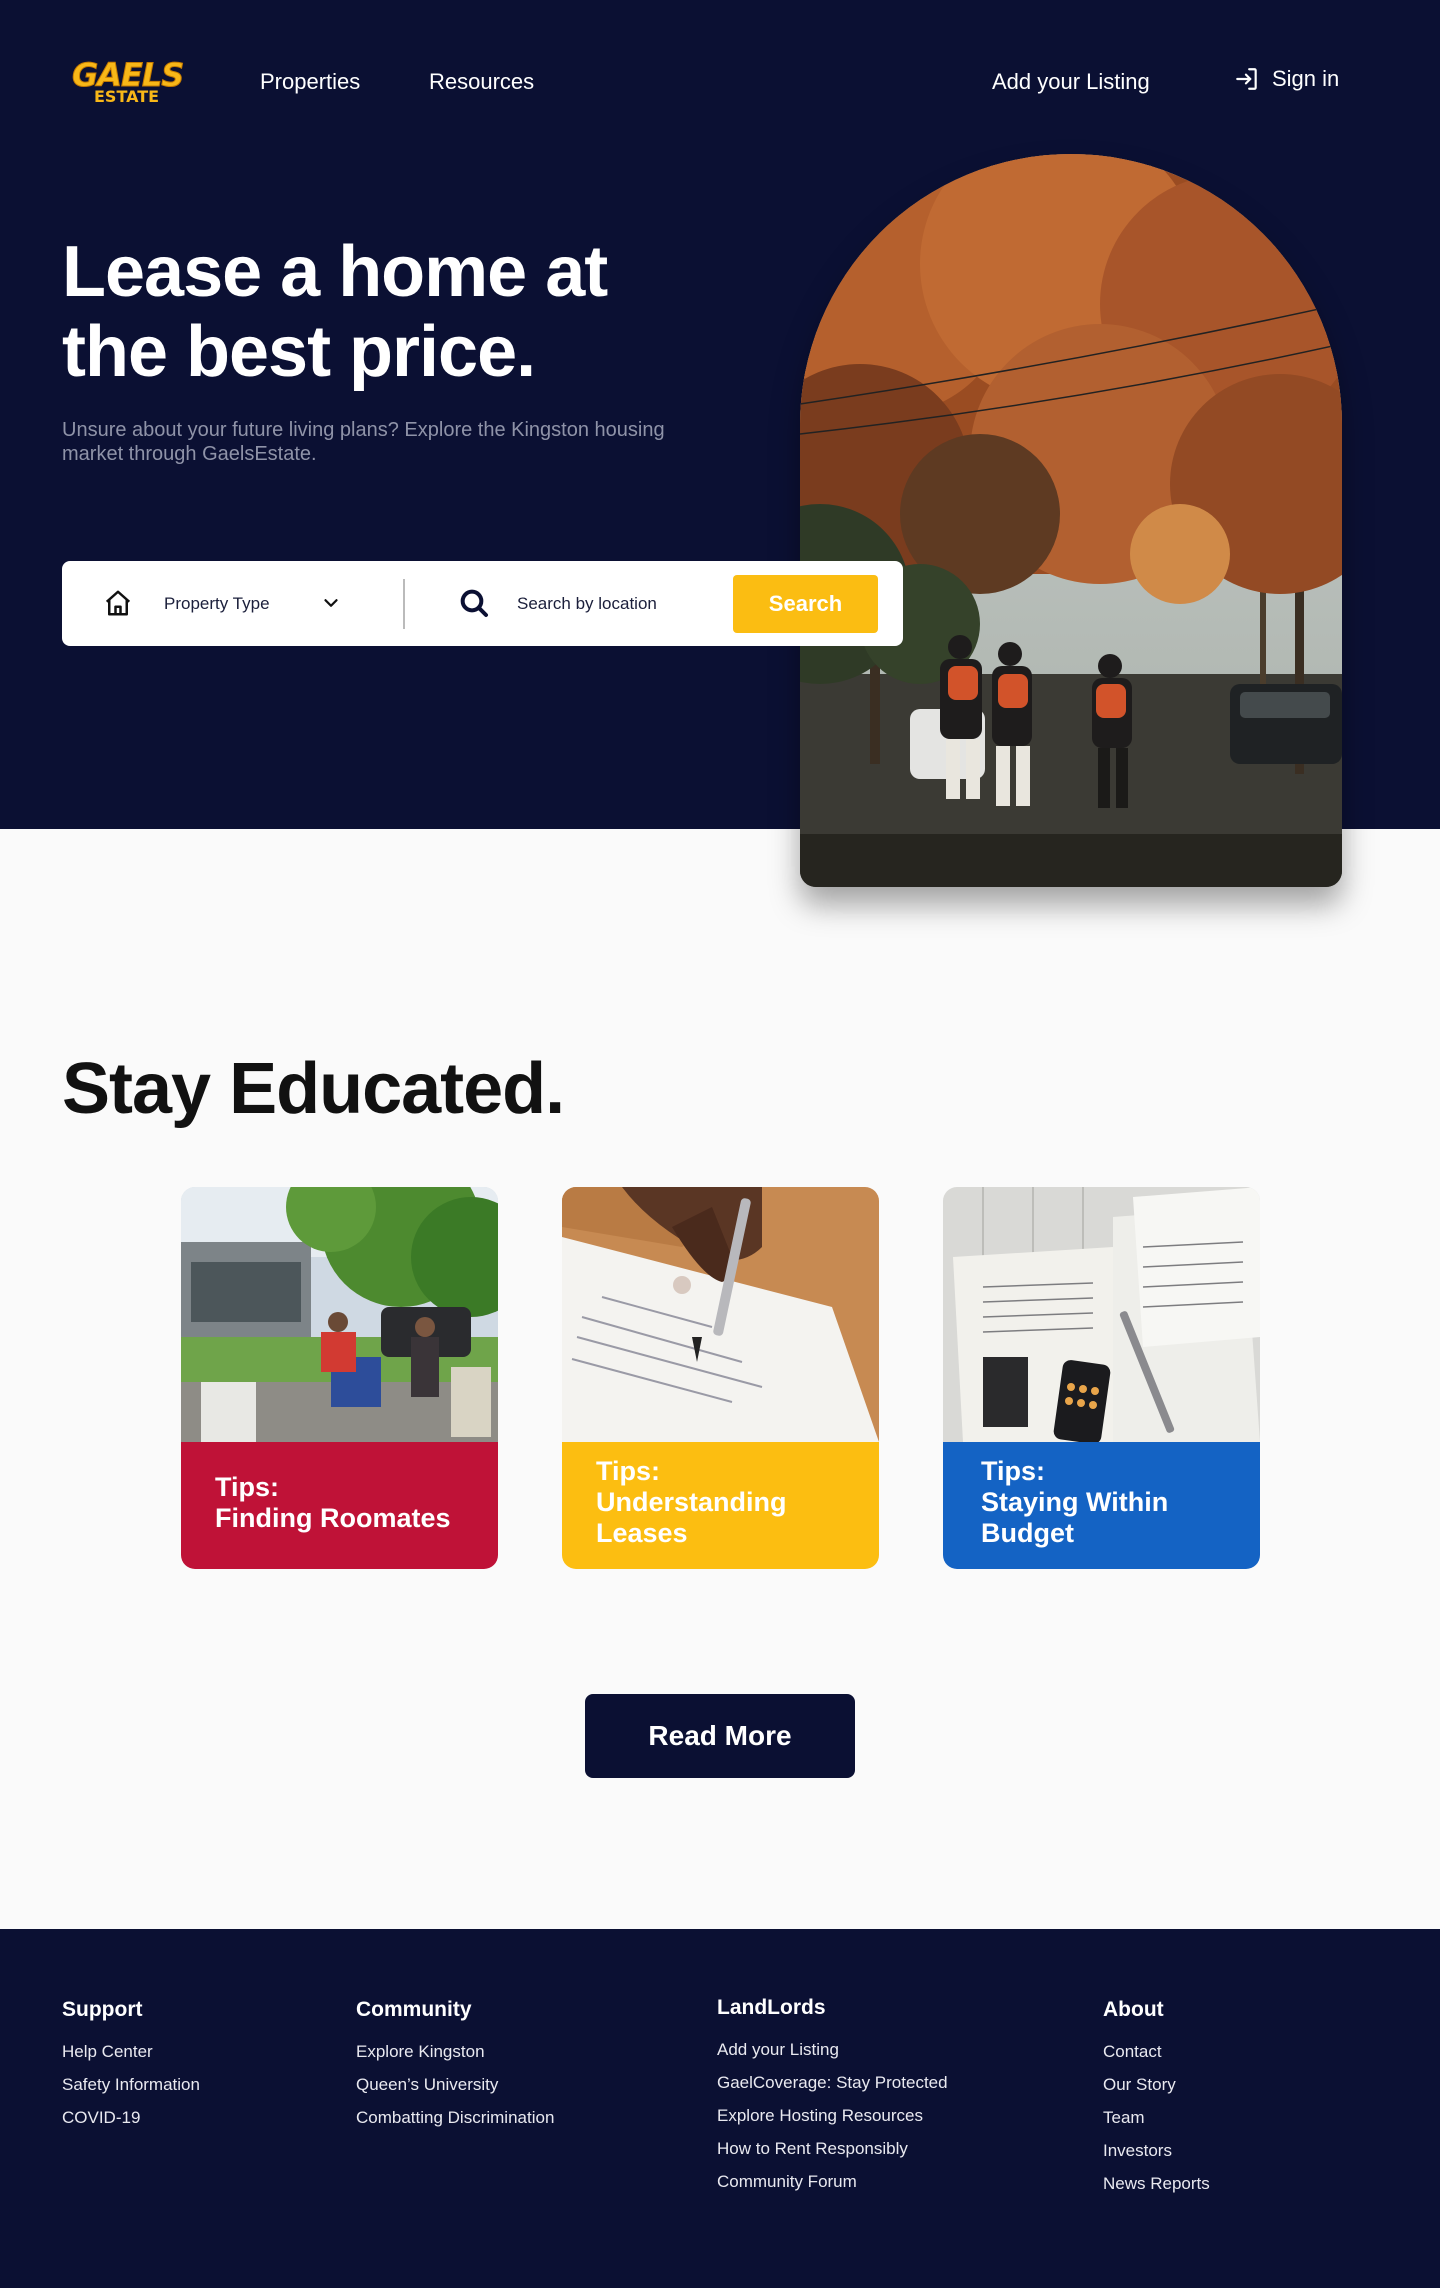 This screenshot has width=1440, height=2288. I want to click on property-search-bar: Property Type Search, so click(482, 603).